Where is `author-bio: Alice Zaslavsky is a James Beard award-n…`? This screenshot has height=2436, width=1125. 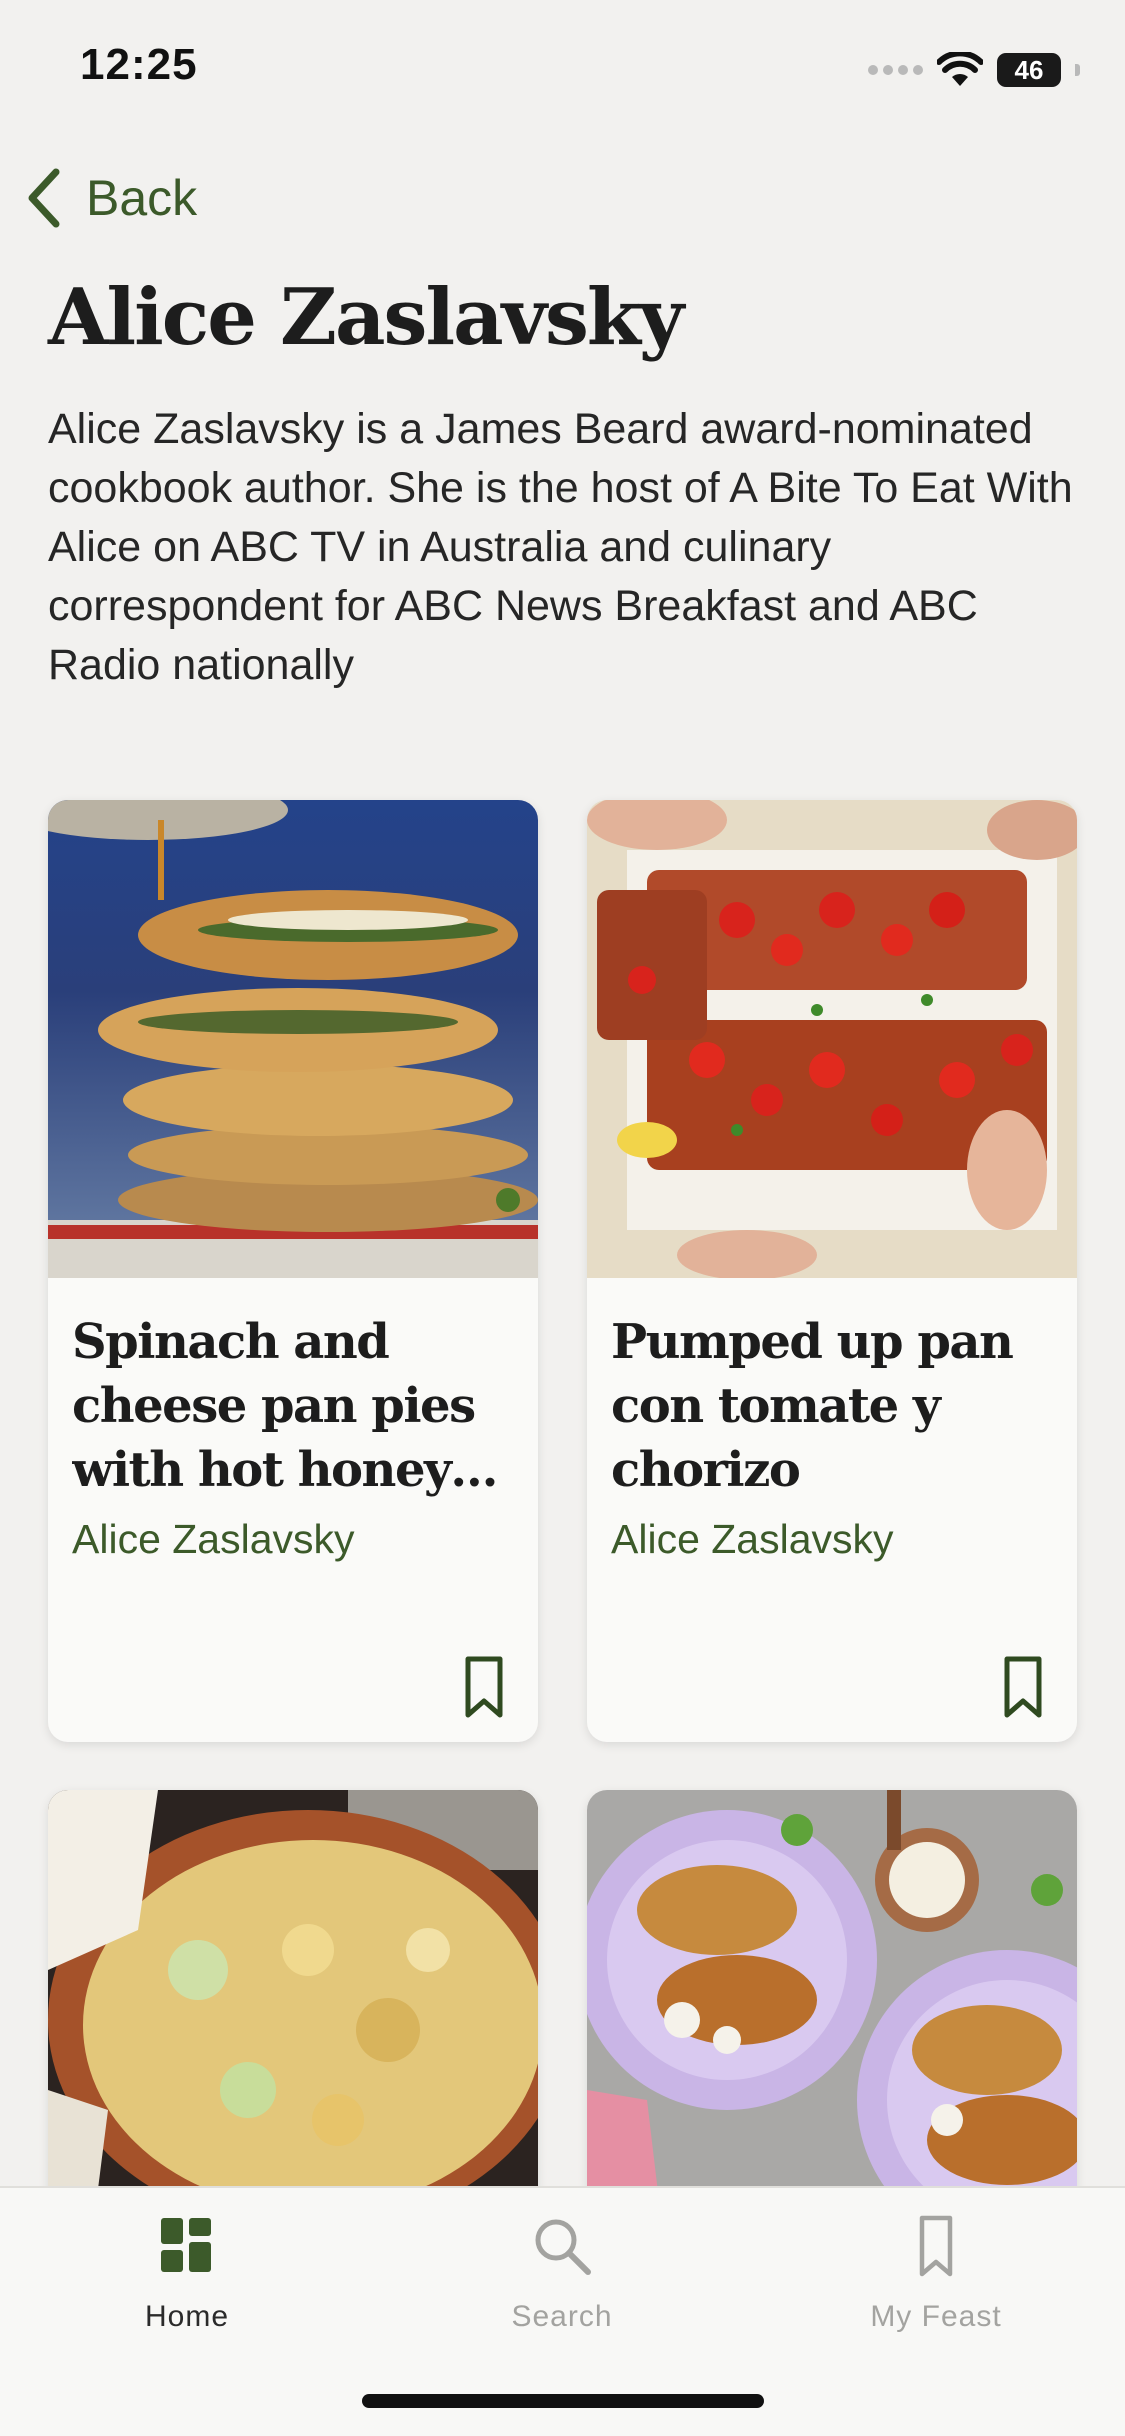 author-bio: Alice Zaslavsky is a James Beard award-n… is located at coordinates (560, 547).